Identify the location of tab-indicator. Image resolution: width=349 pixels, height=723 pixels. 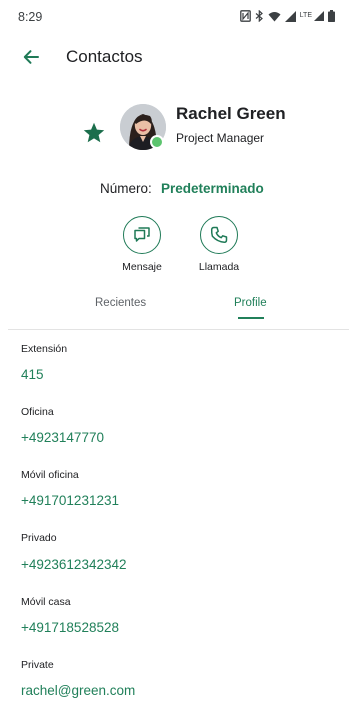
(251, 318).